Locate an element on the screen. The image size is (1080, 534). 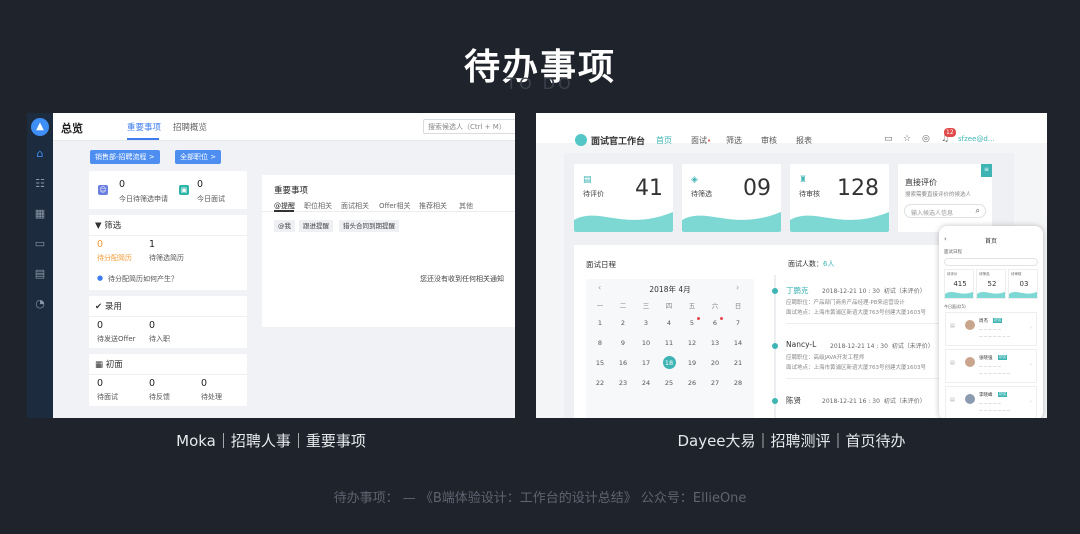
overview-card: ☺ 0 今日待筛选申请 ▣ 0 今日面试 is located at coordinates (168, 190).